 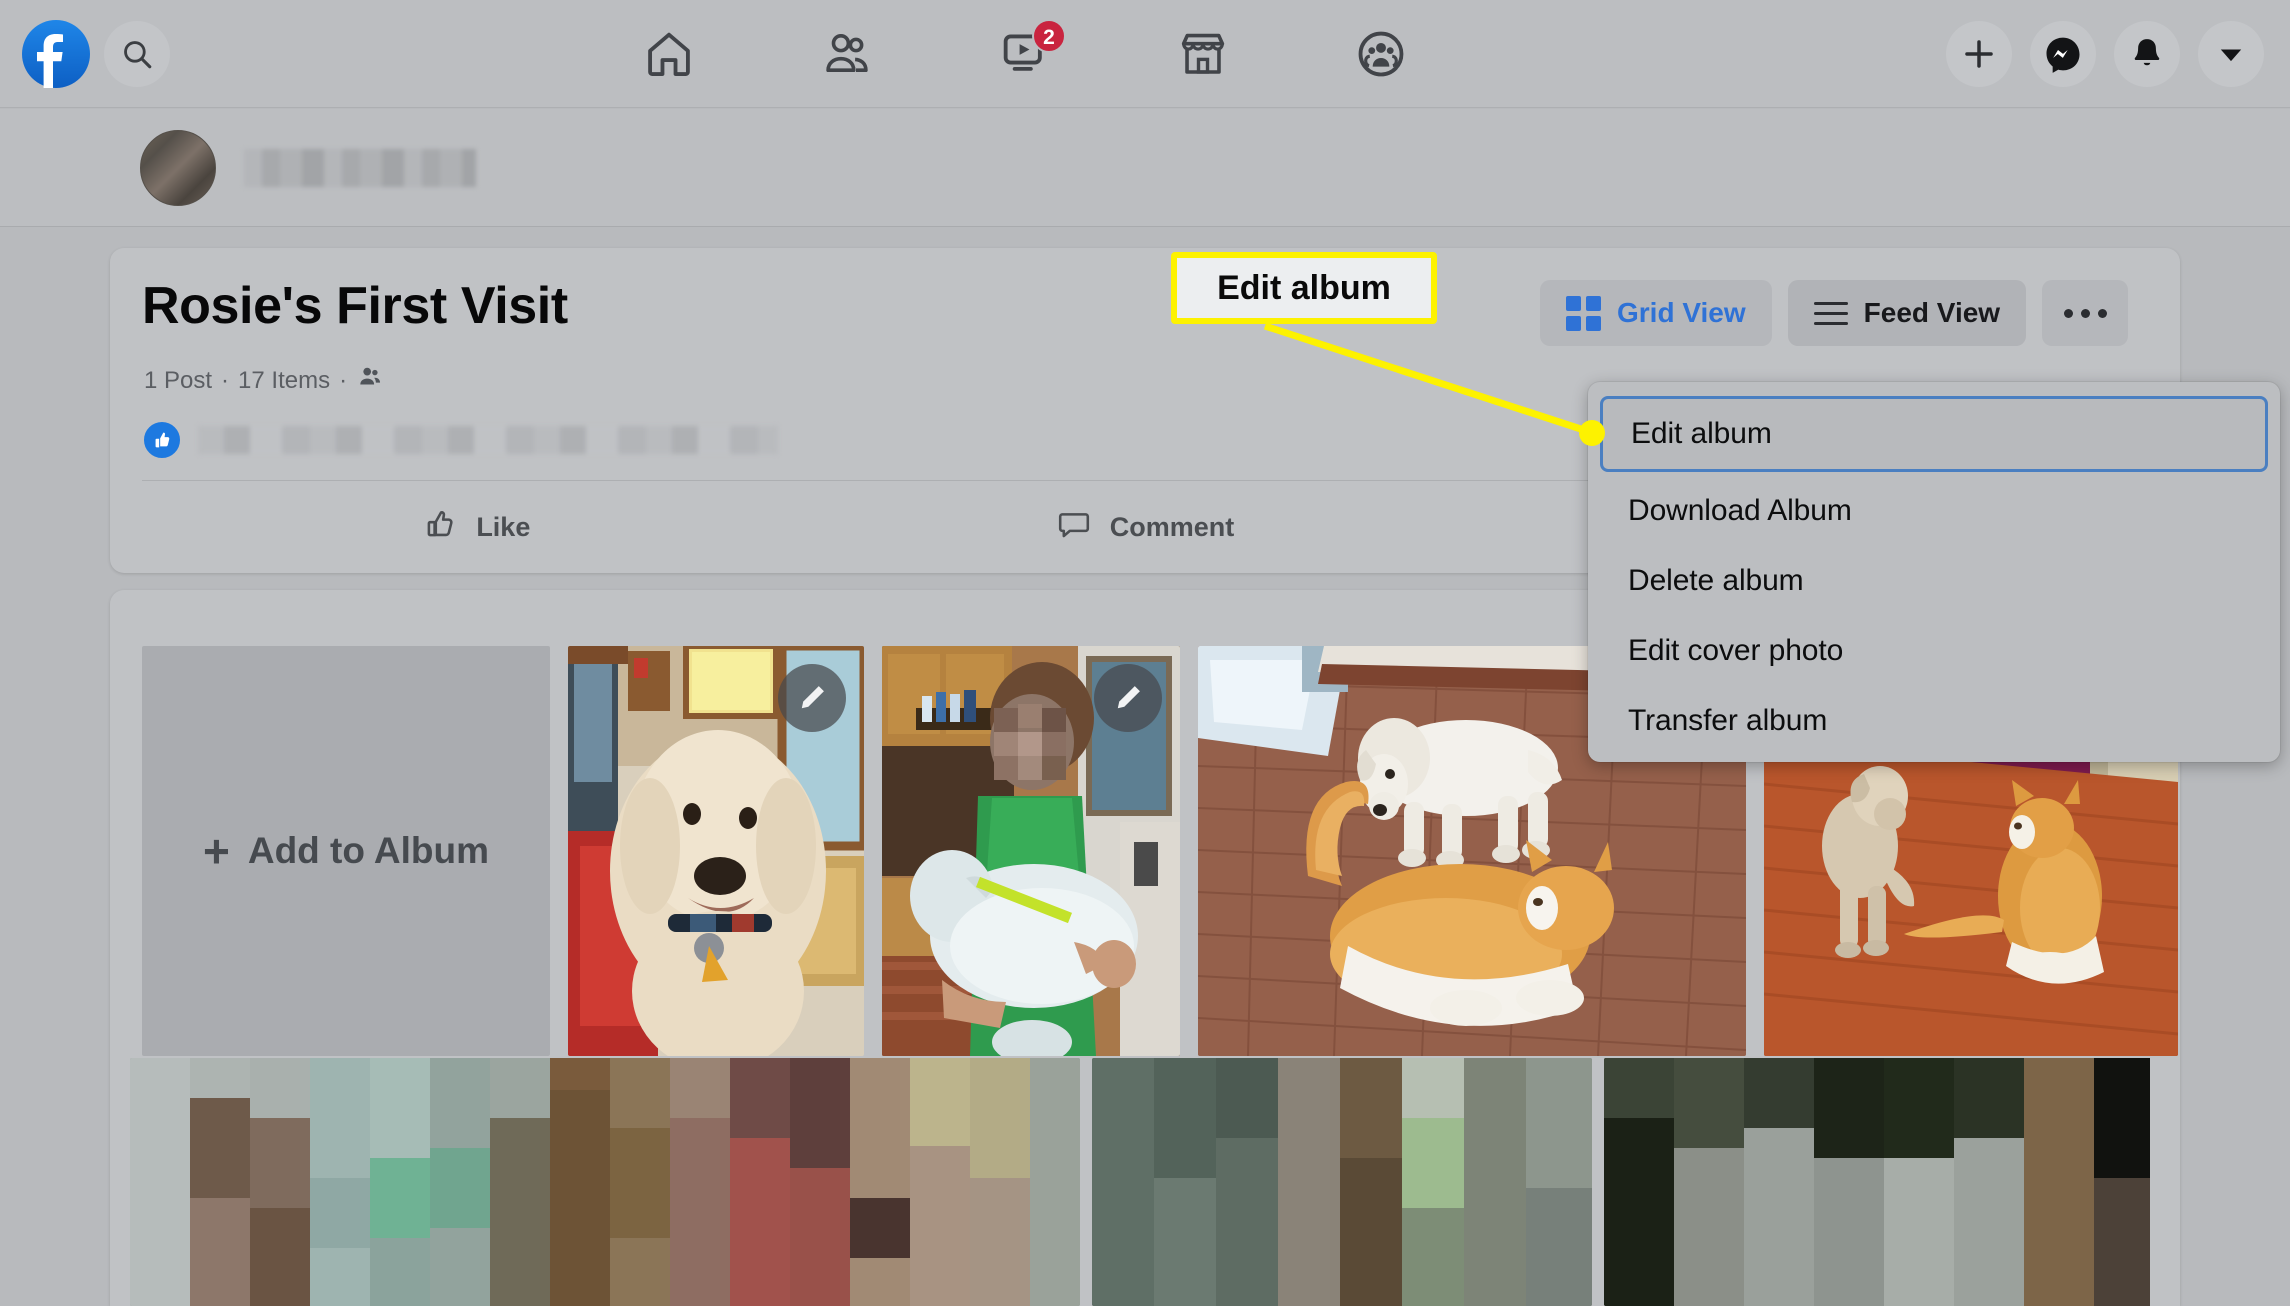 What do you see at coordinates (1932, 312) in the screenshot?
I see `feed-view-label: Feed View` at bounding box center [1932, 312].